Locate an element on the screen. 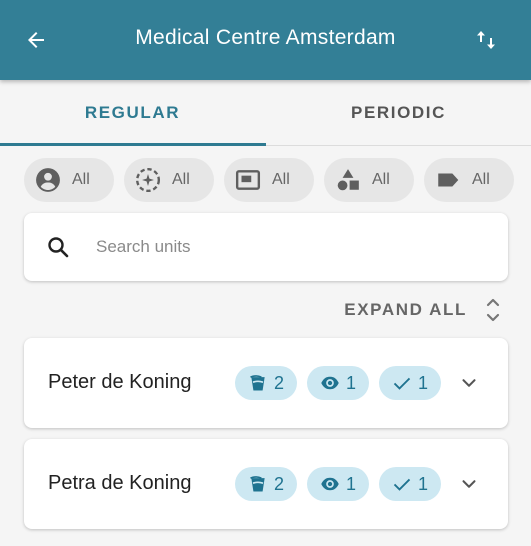  filter-chip-person: All is located at coordinates (69, 180).